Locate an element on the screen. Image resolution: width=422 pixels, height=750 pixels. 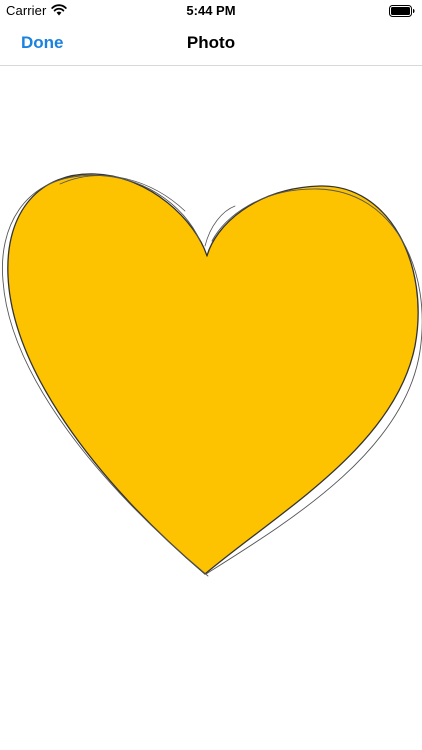
done-button: Done is located at coordinates (42, 43).